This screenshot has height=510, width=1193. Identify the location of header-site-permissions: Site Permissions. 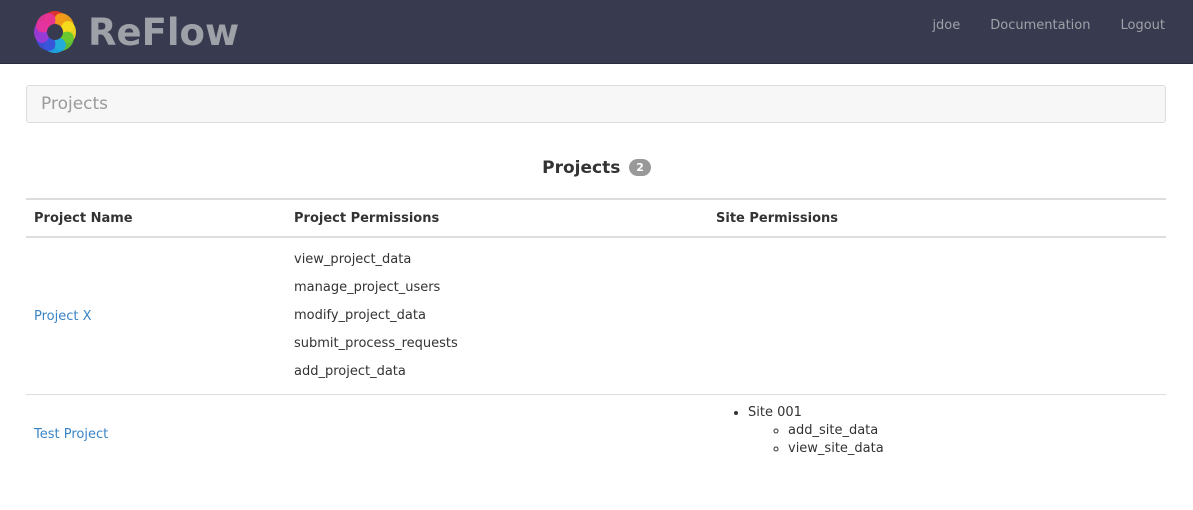
(937, 218).